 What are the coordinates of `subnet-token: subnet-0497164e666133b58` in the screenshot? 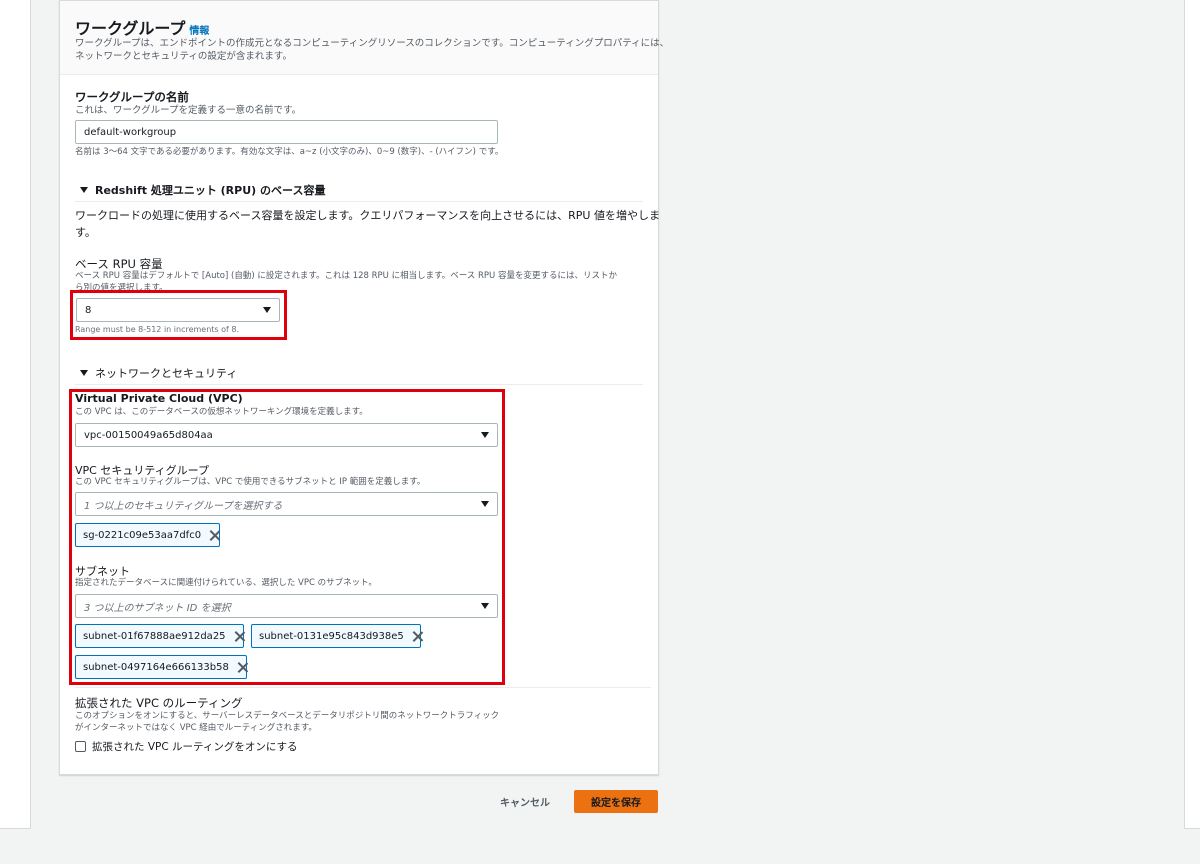 It's located at (161, 667).